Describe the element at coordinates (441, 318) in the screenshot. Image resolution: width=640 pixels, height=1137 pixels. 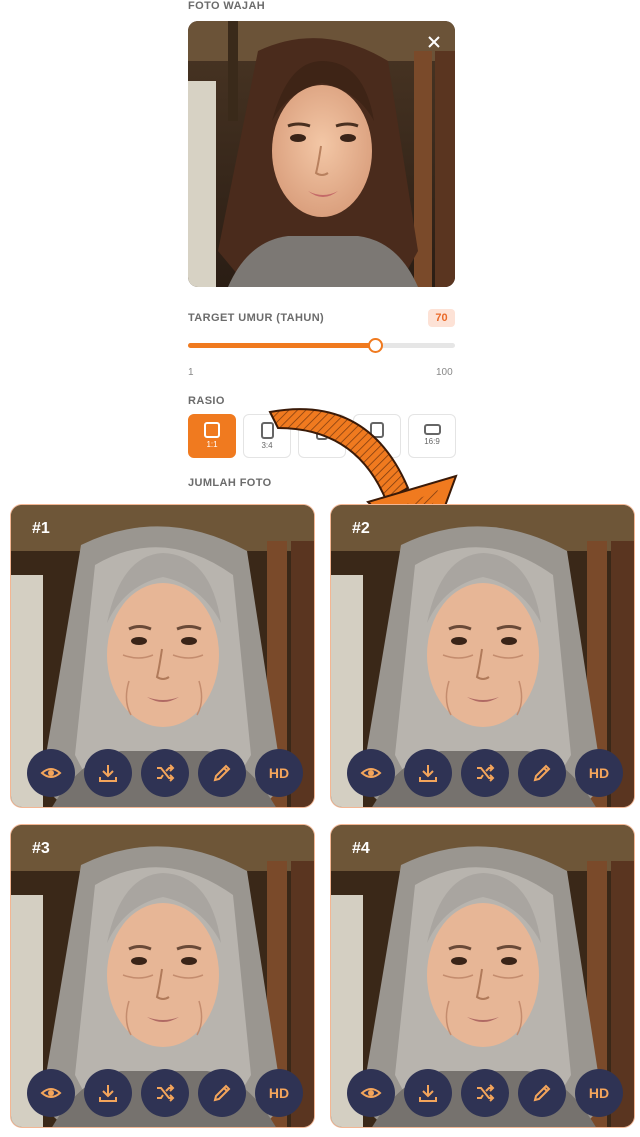
I see `age-value-badge: 70` at that location.